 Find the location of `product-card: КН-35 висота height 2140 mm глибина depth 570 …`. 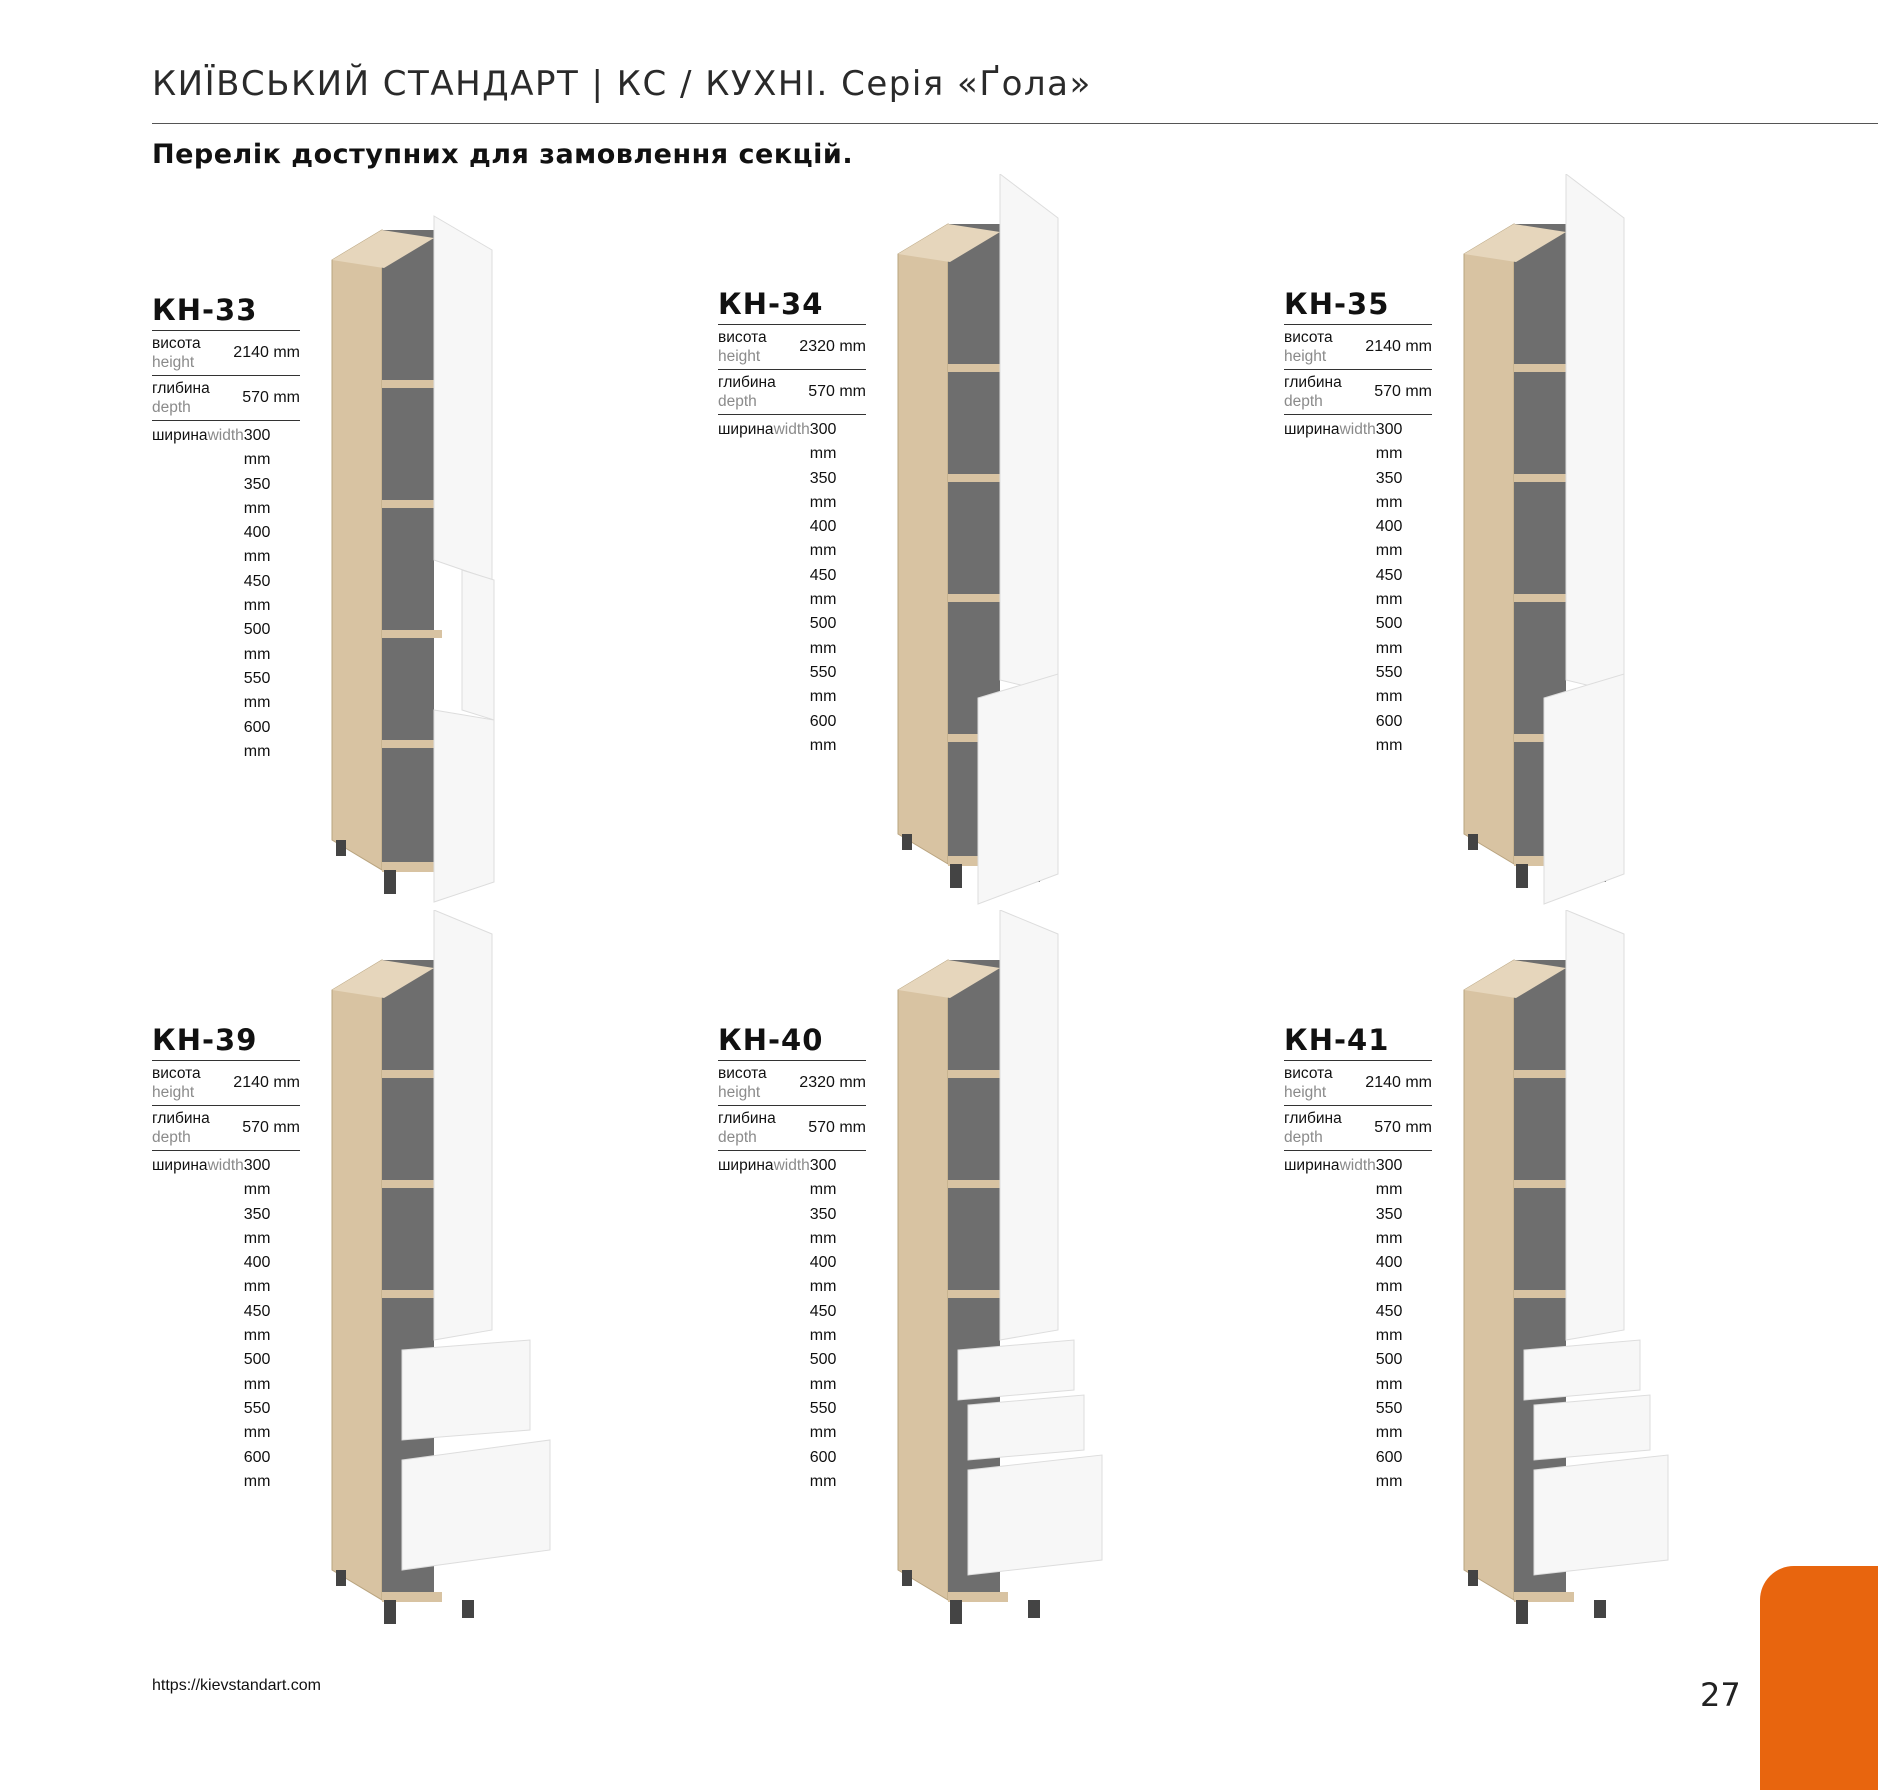

product-card: КН-35 висота height 2140 mm глибина depth 570 … is located at coordinates (1564, 589).